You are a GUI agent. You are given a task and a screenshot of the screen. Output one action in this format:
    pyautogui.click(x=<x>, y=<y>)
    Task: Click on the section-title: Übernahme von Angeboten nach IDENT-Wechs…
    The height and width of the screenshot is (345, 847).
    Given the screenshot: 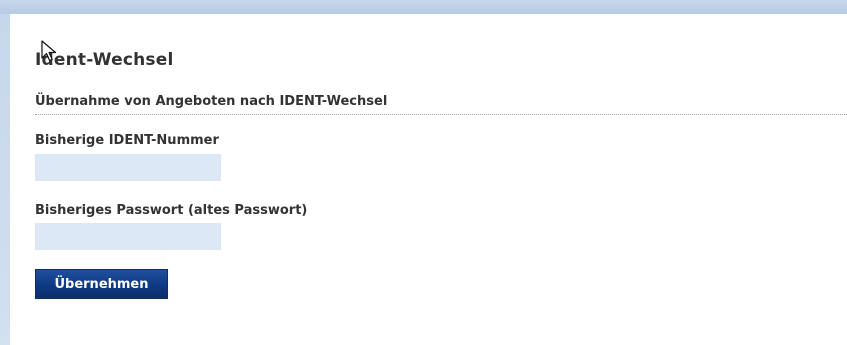 What is the action you would take?
    pyautogui.click(x=211, y=101)
    